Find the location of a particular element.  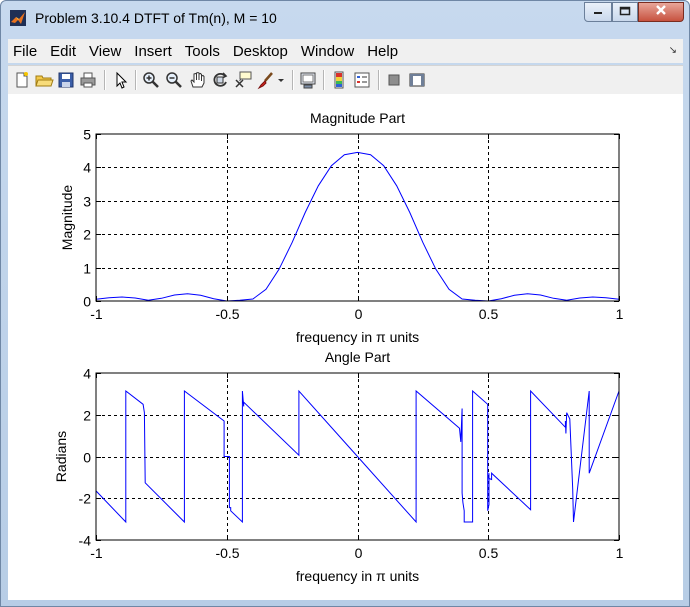

legend-icon is located at coordinates (362, 80).